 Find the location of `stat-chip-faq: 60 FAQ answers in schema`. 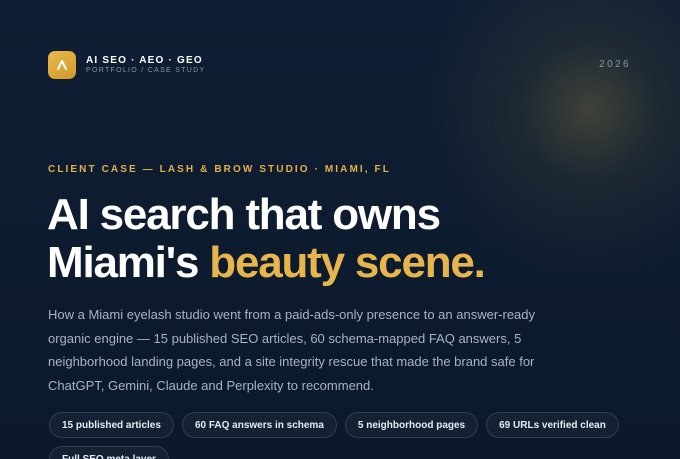

stat-chip-faq: 60 FAQ answers in schema is located at coordinates (259, 425).